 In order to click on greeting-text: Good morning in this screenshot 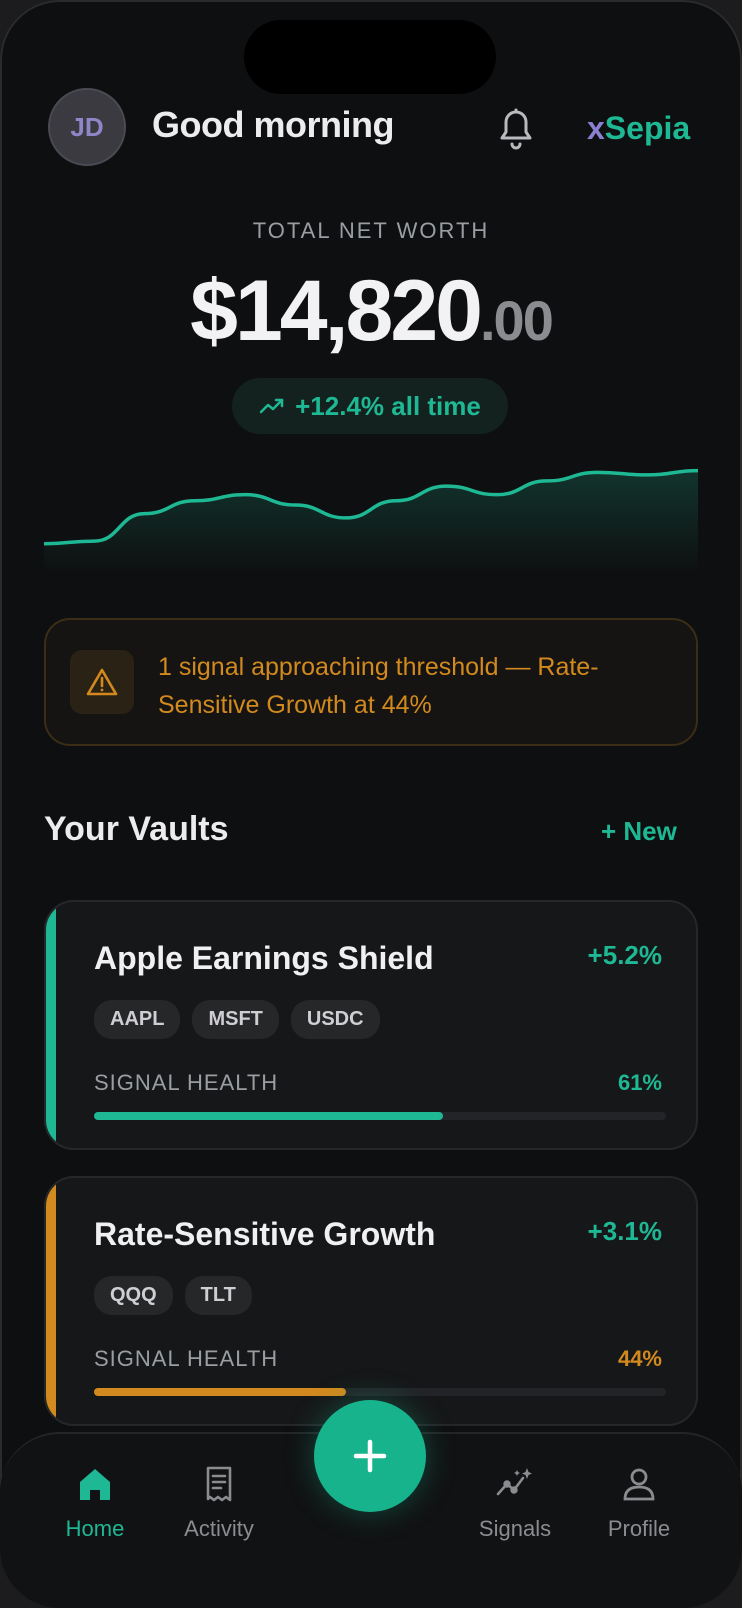, I will do `click(273, 124)`.